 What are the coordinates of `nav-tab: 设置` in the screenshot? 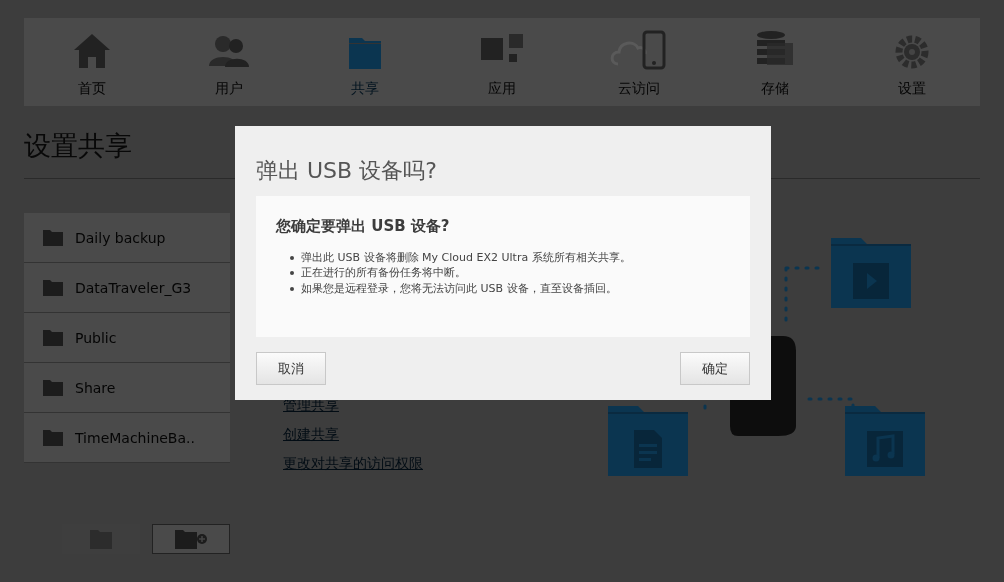 It's located at (911, 62).